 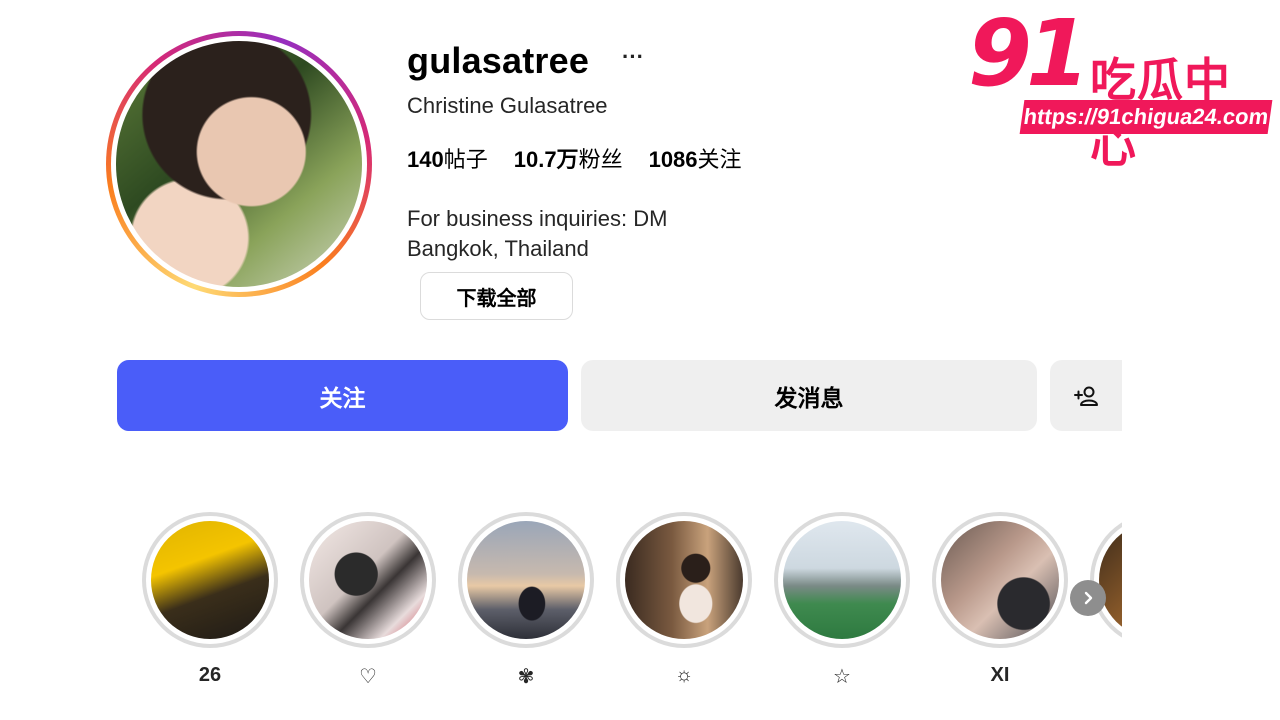 I want to click on highlights-next-button, so click(x=1088, y=598).